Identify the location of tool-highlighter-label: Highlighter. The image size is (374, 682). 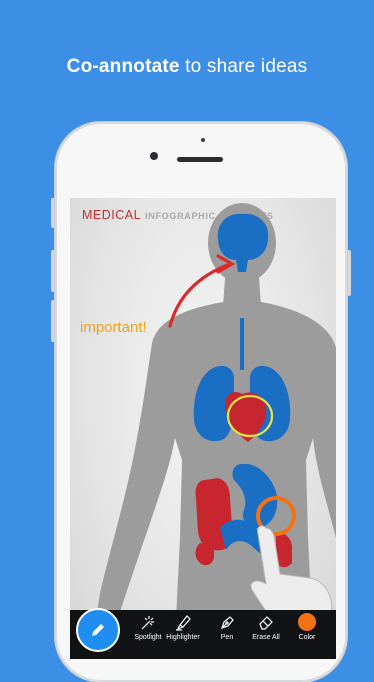
(183, 637).